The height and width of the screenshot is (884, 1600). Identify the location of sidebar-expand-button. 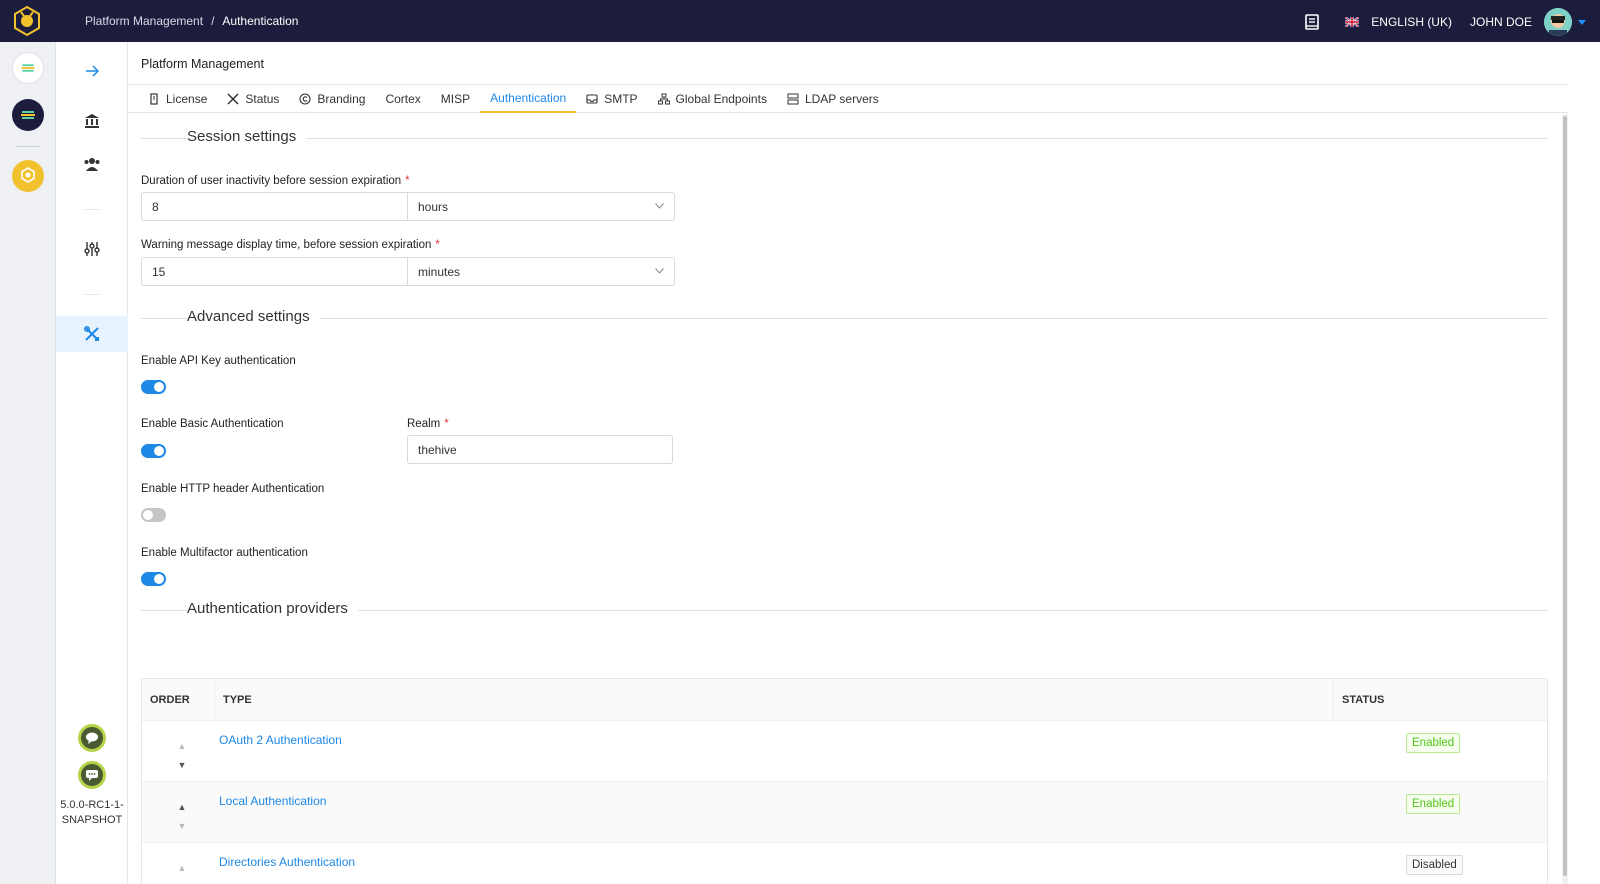
(92, 71).